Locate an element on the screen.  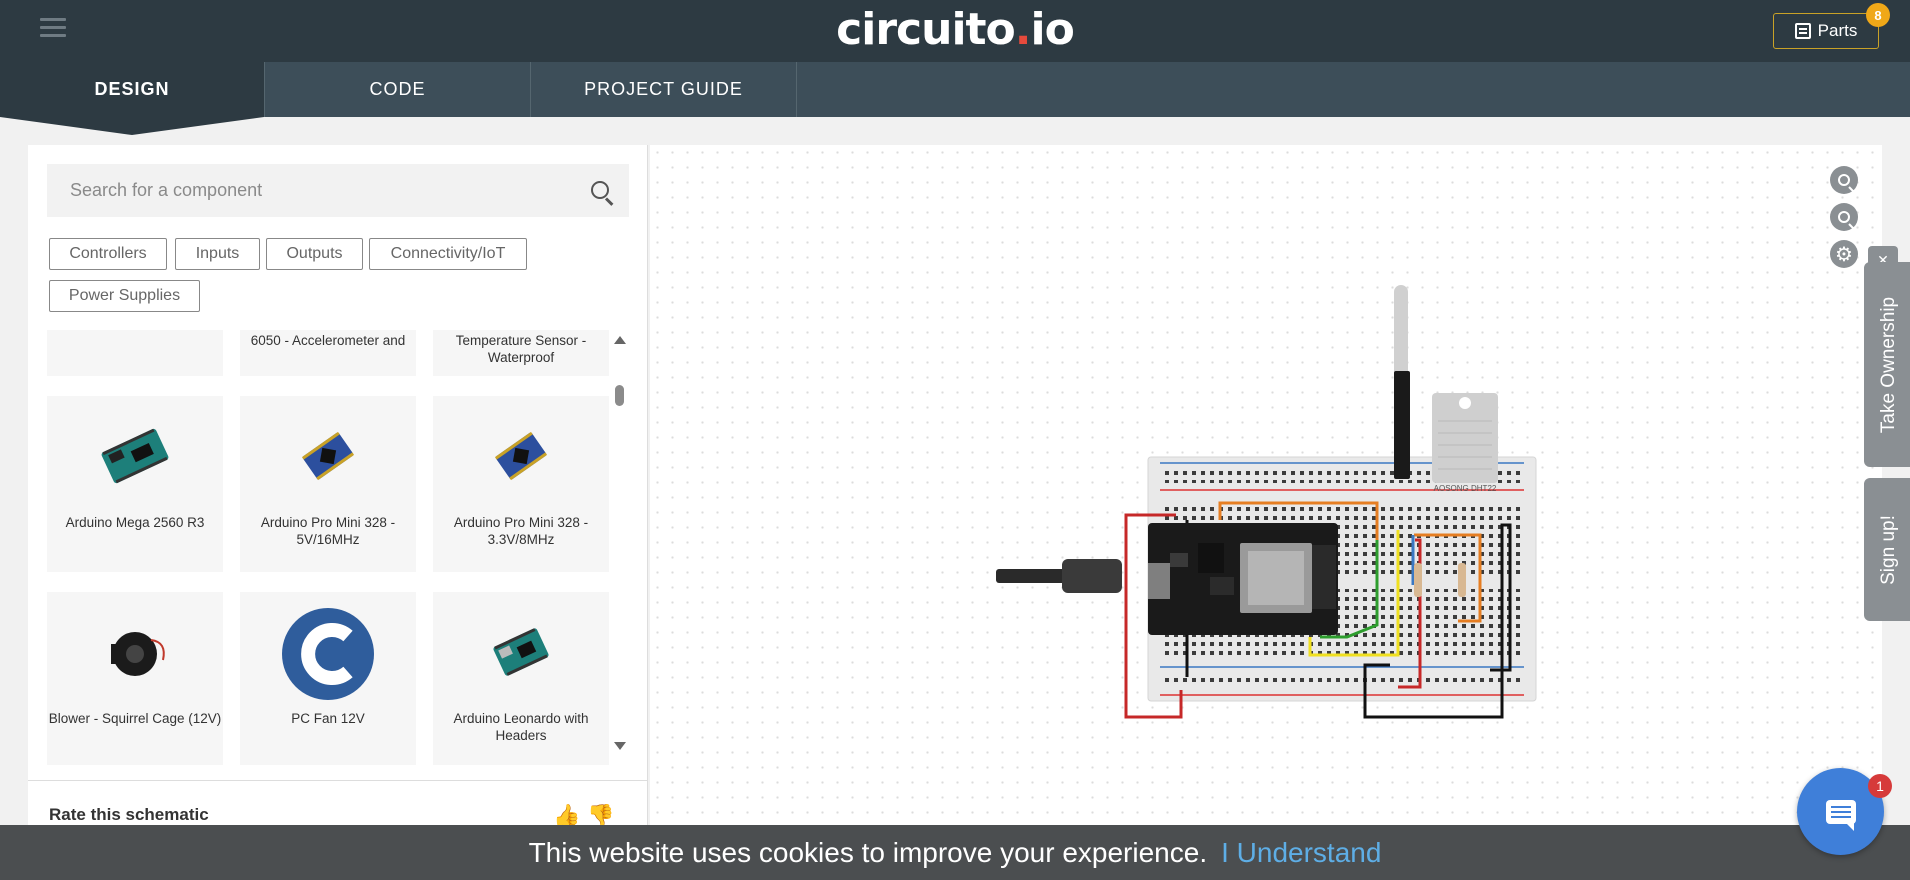
divider is located at coordinates (337, 780).